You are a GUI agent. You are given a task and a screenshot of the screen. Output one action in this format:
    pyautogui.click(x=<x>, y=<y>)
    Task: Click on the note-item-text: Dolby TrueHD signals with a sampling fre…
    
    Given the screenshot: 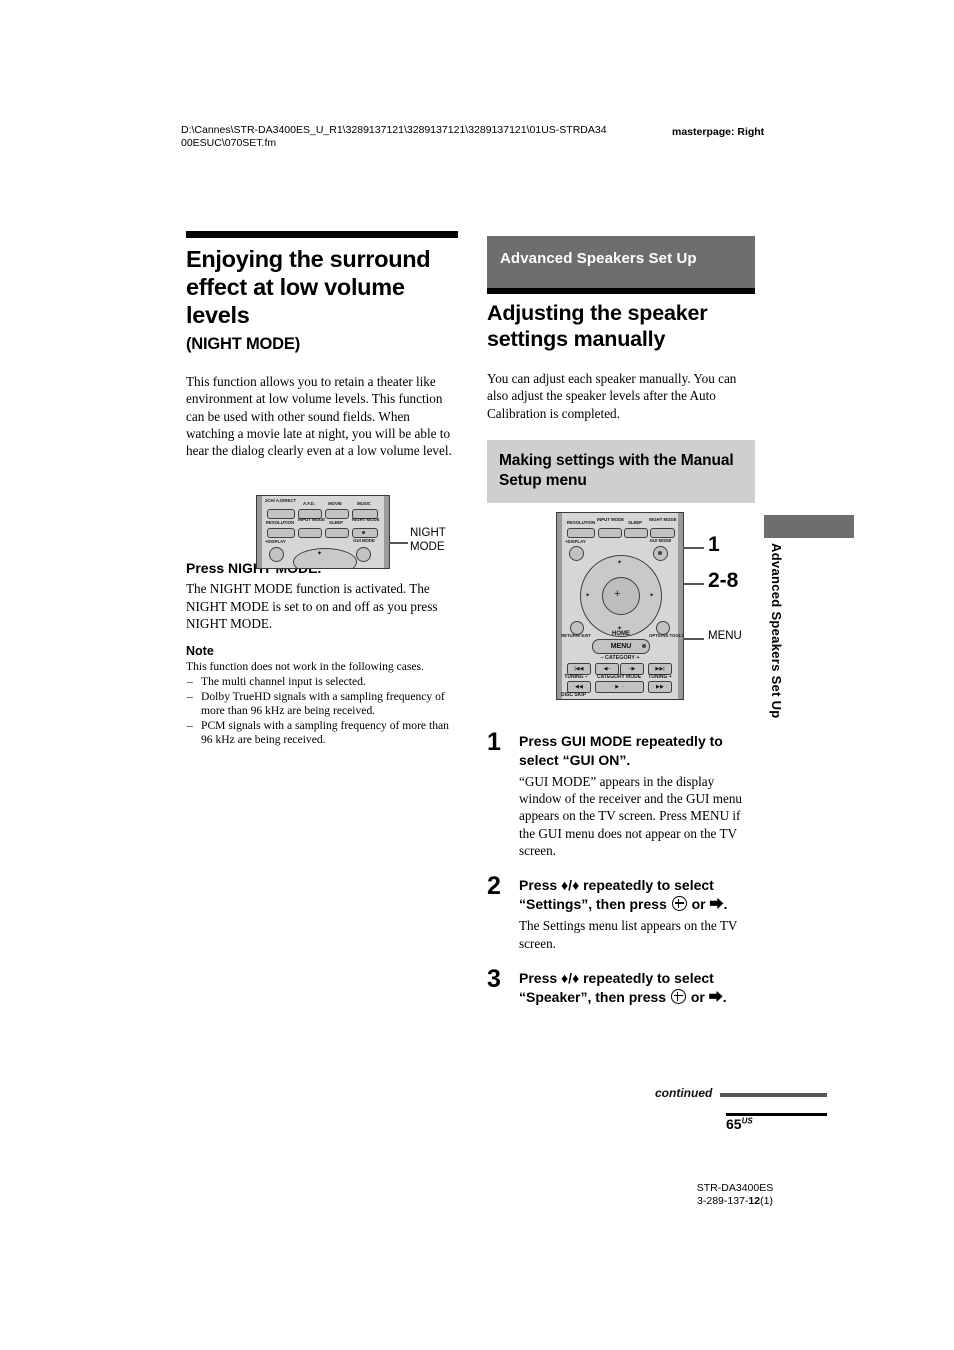 What is the action you would take?
    pyautogui.click(x=323, y=703)
    